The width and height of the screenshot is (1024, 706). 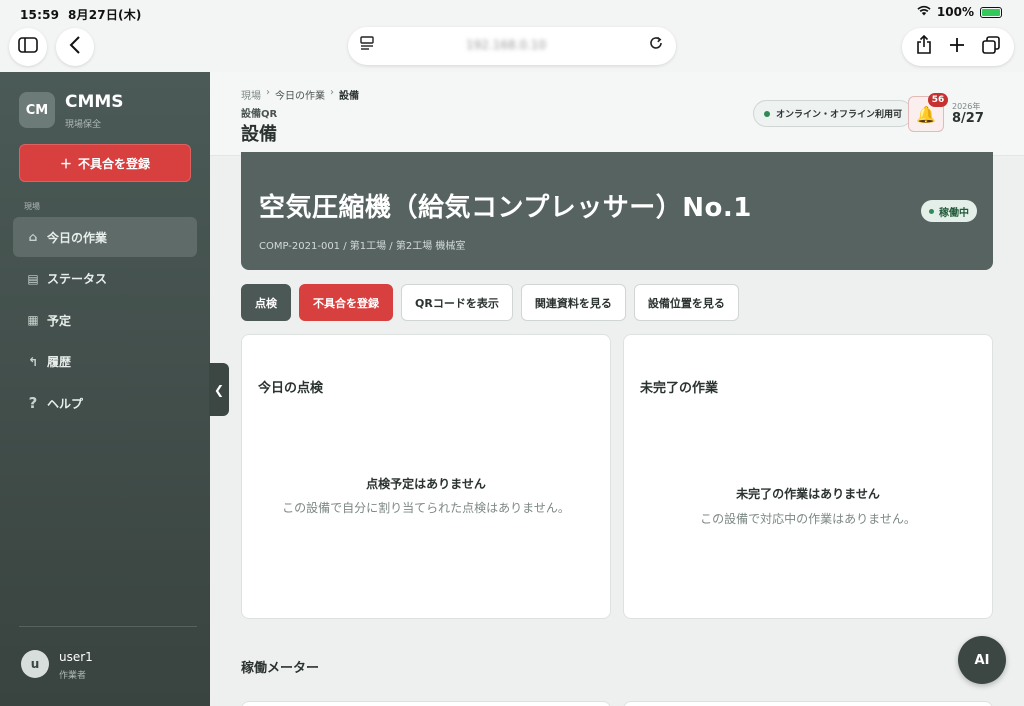 What do you see at coordinates (839, 115) in the screenshot?
I see `online-status-text: オンライン・オフライン利用可` at bounding box center [839, 115].